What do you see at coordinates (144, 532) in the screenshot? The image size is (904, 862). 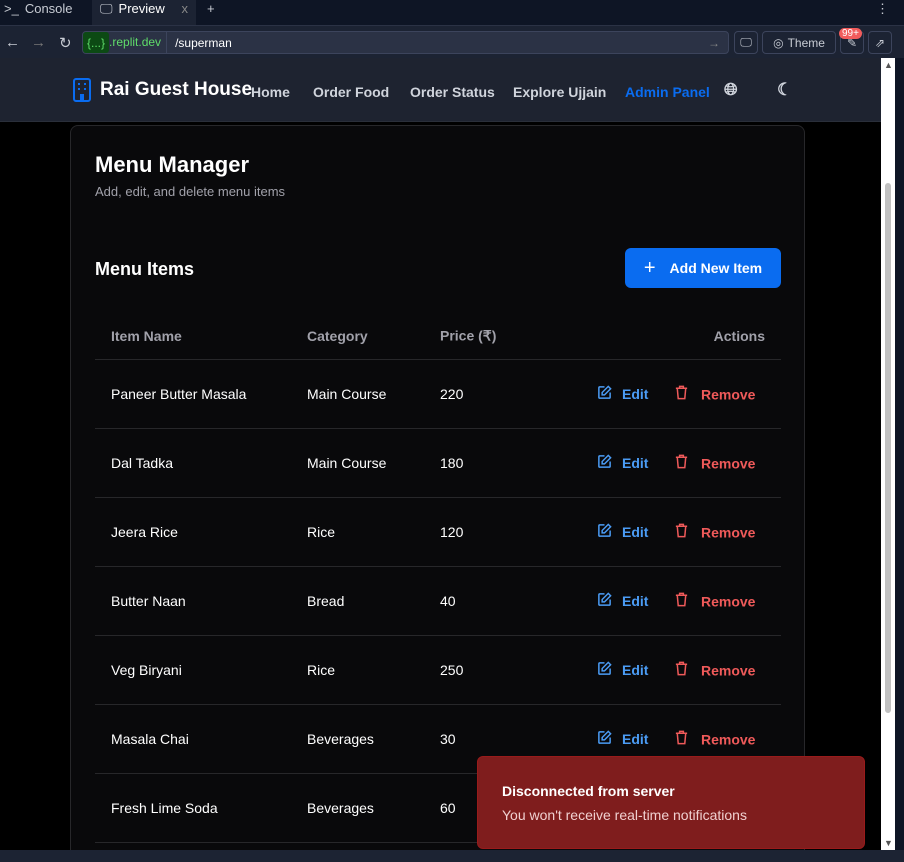 I see `item-name: Jeera Rice` at bounding box center [144, 532].